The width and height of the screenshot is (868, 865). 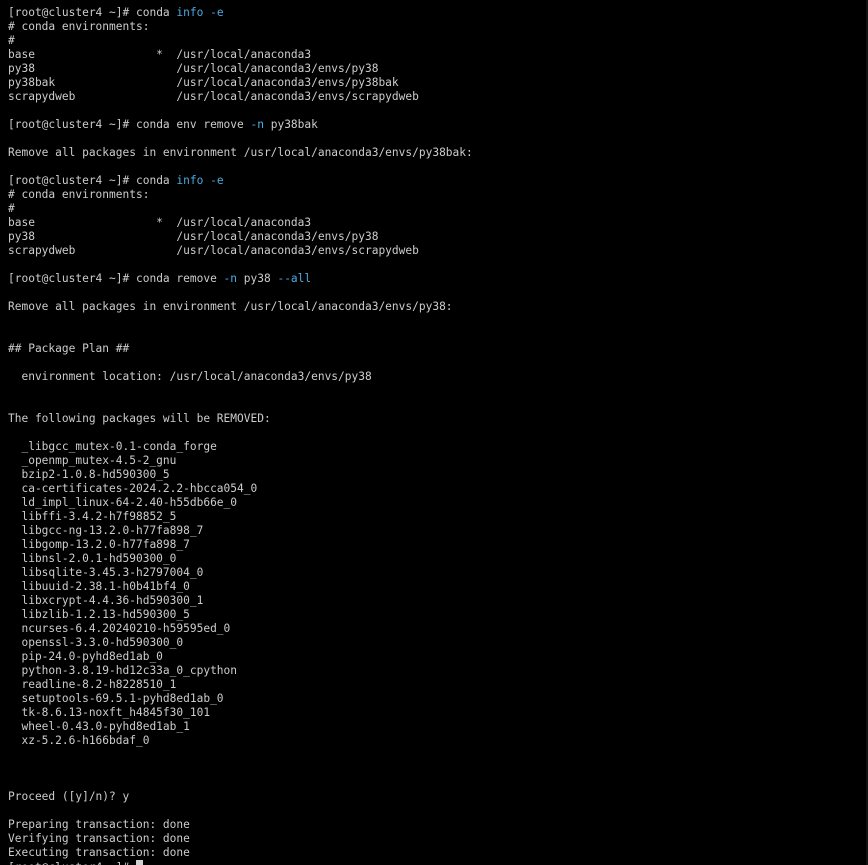 What do you see at coordinates (179, 278) in the screenshot?
I see `command-text: conda remove` at bounding box center [179, 278].